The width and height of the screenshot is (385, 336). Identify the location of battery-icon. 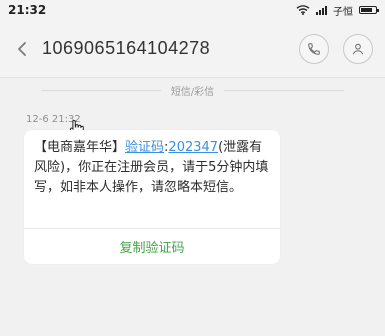
(369, 10).